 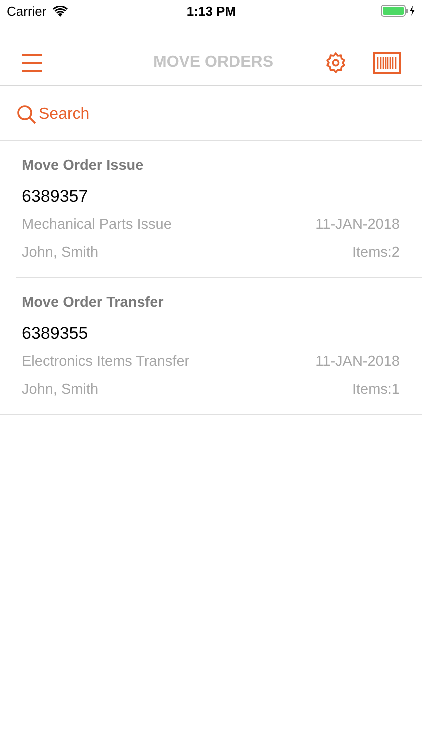 I want to click on order-description: Mechanical Parts Issue, so click(x=97, y=226).